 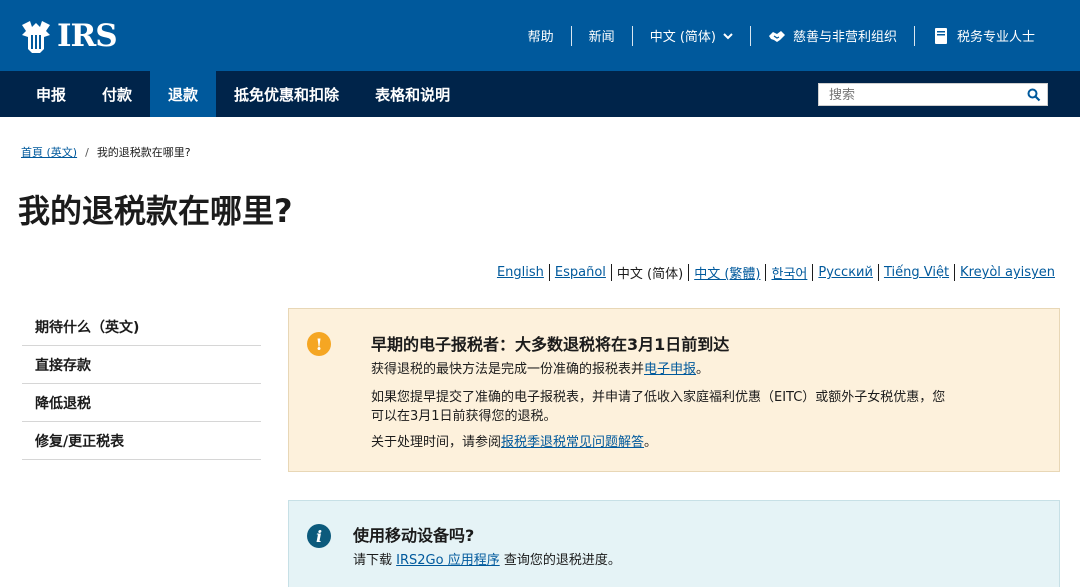 I want to click on language-label: 中文 (简体), so click(x=682, y=37).